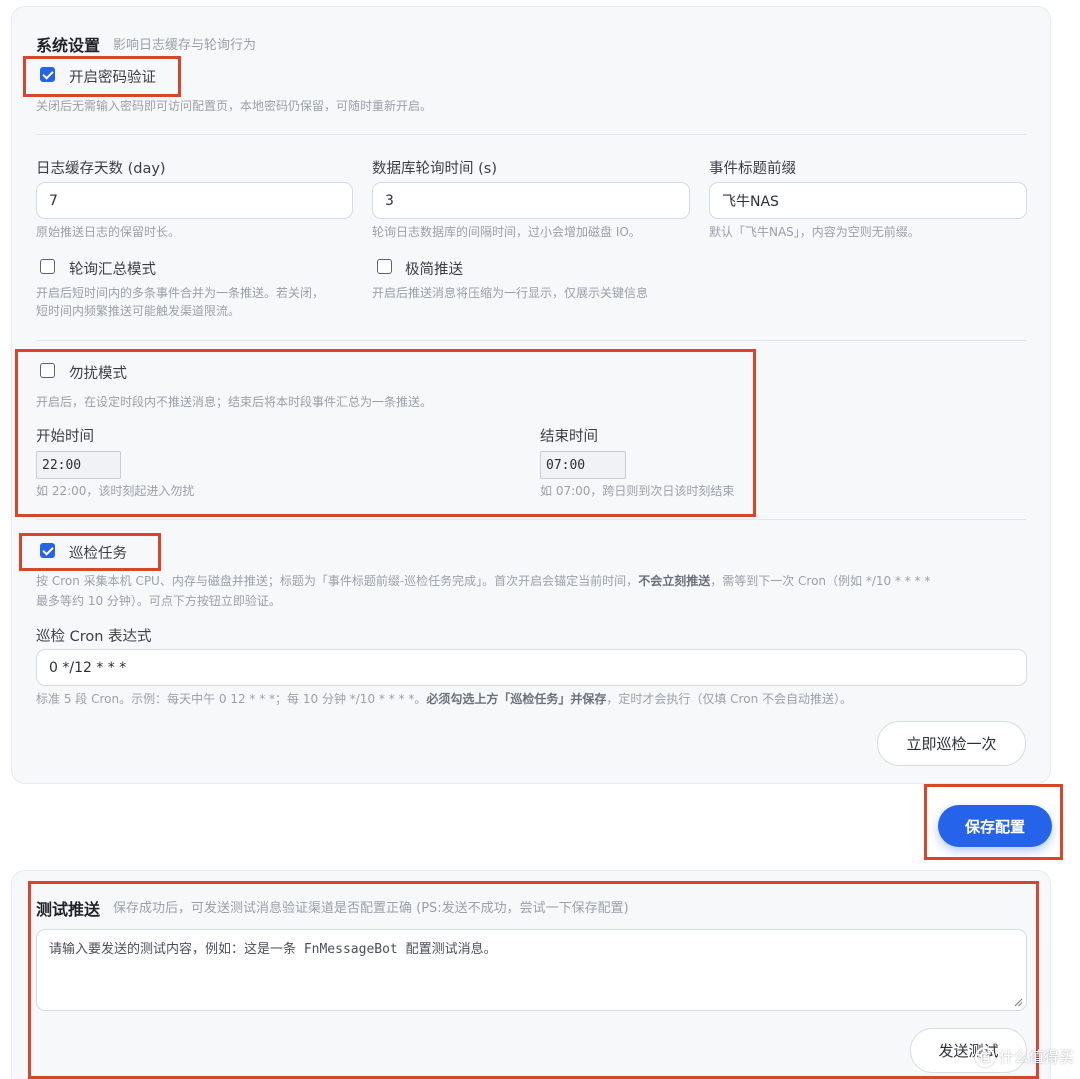 This screenshot has height=1079, width=1080. What do you see at coordinates (995, 826) in the screenshot?
I see `save-config-button: 保存配置` at bounding box center [995, 826].